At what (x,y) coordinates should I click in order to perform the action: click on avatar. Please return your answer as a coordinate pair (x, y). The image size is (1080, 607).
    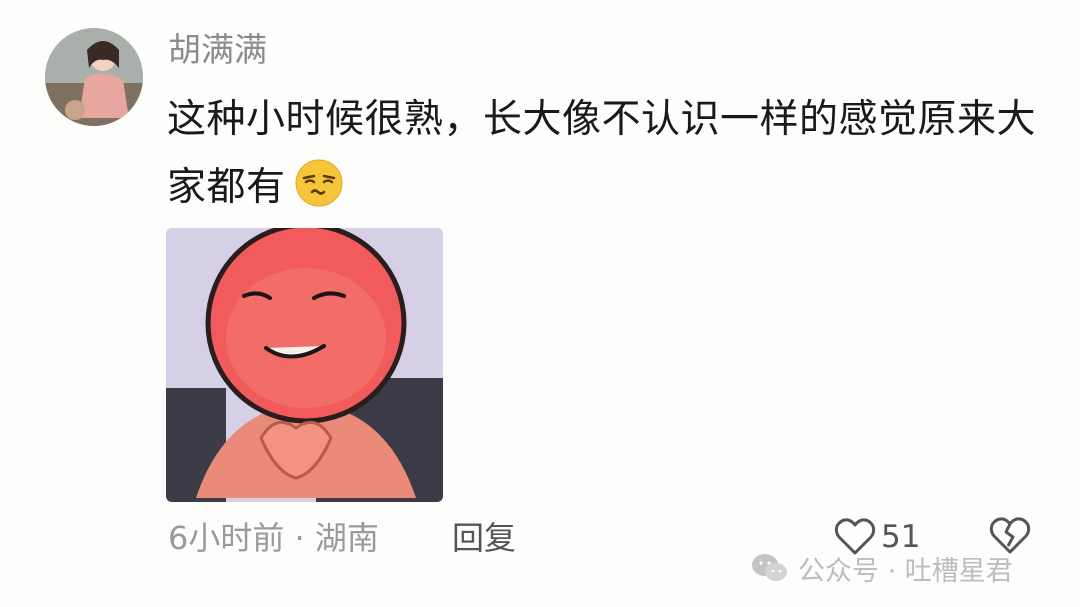
    Looking at the image, I should click on (94, 77).